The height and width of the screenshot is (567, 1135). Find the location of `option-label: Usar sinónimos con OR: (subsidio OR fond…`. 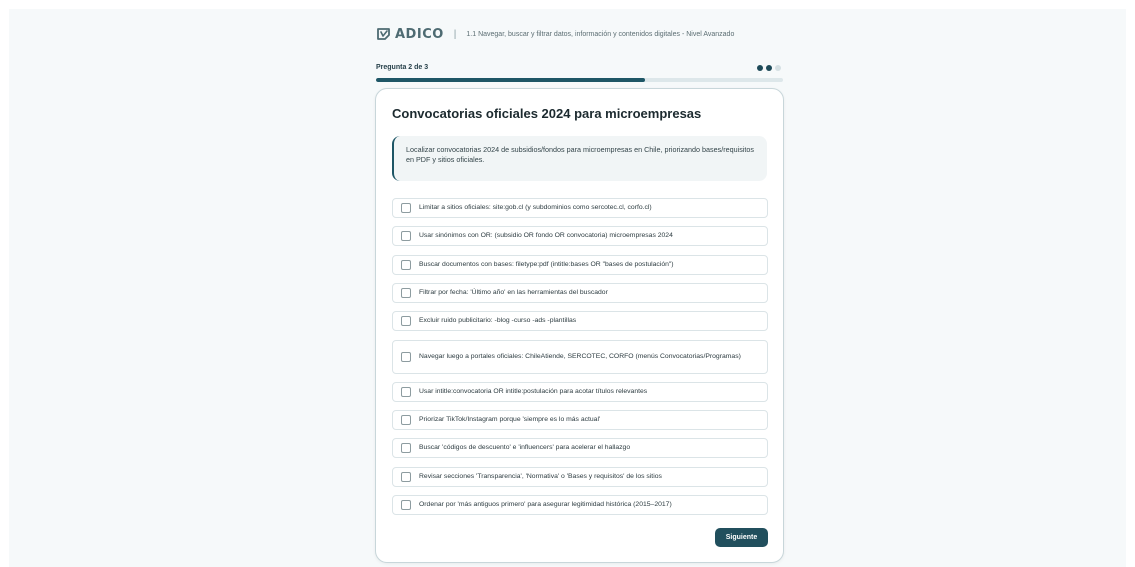

option-label: Usar sinónimos con OR: (subsidio OR fond… is located at coordinates (546, 236).